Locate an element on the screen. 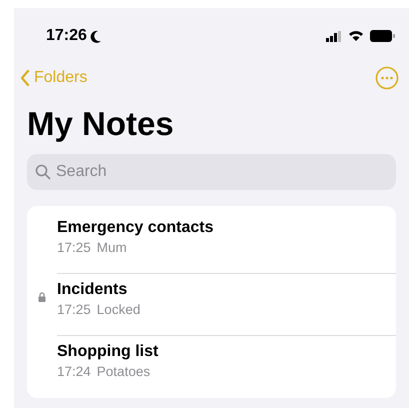 Image resolution: width=409 pixels, height=408 pixels. moon-icon is located at coordinates (96, 36).